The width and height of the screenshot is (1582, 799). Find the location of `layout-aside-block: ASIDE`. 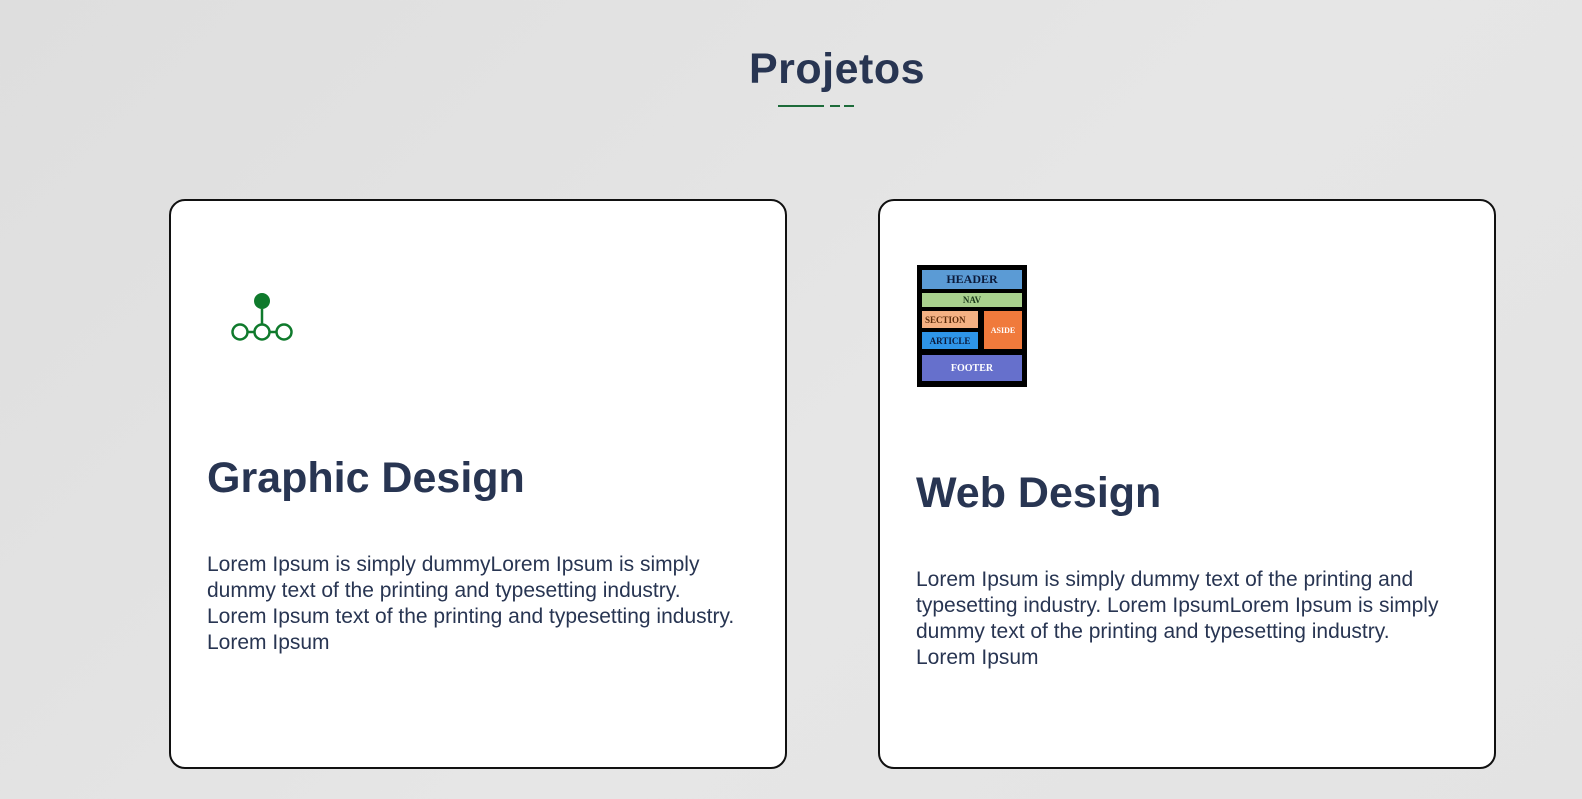

layout-aside-block: ASIDE is located at coordinates (1003, 330).